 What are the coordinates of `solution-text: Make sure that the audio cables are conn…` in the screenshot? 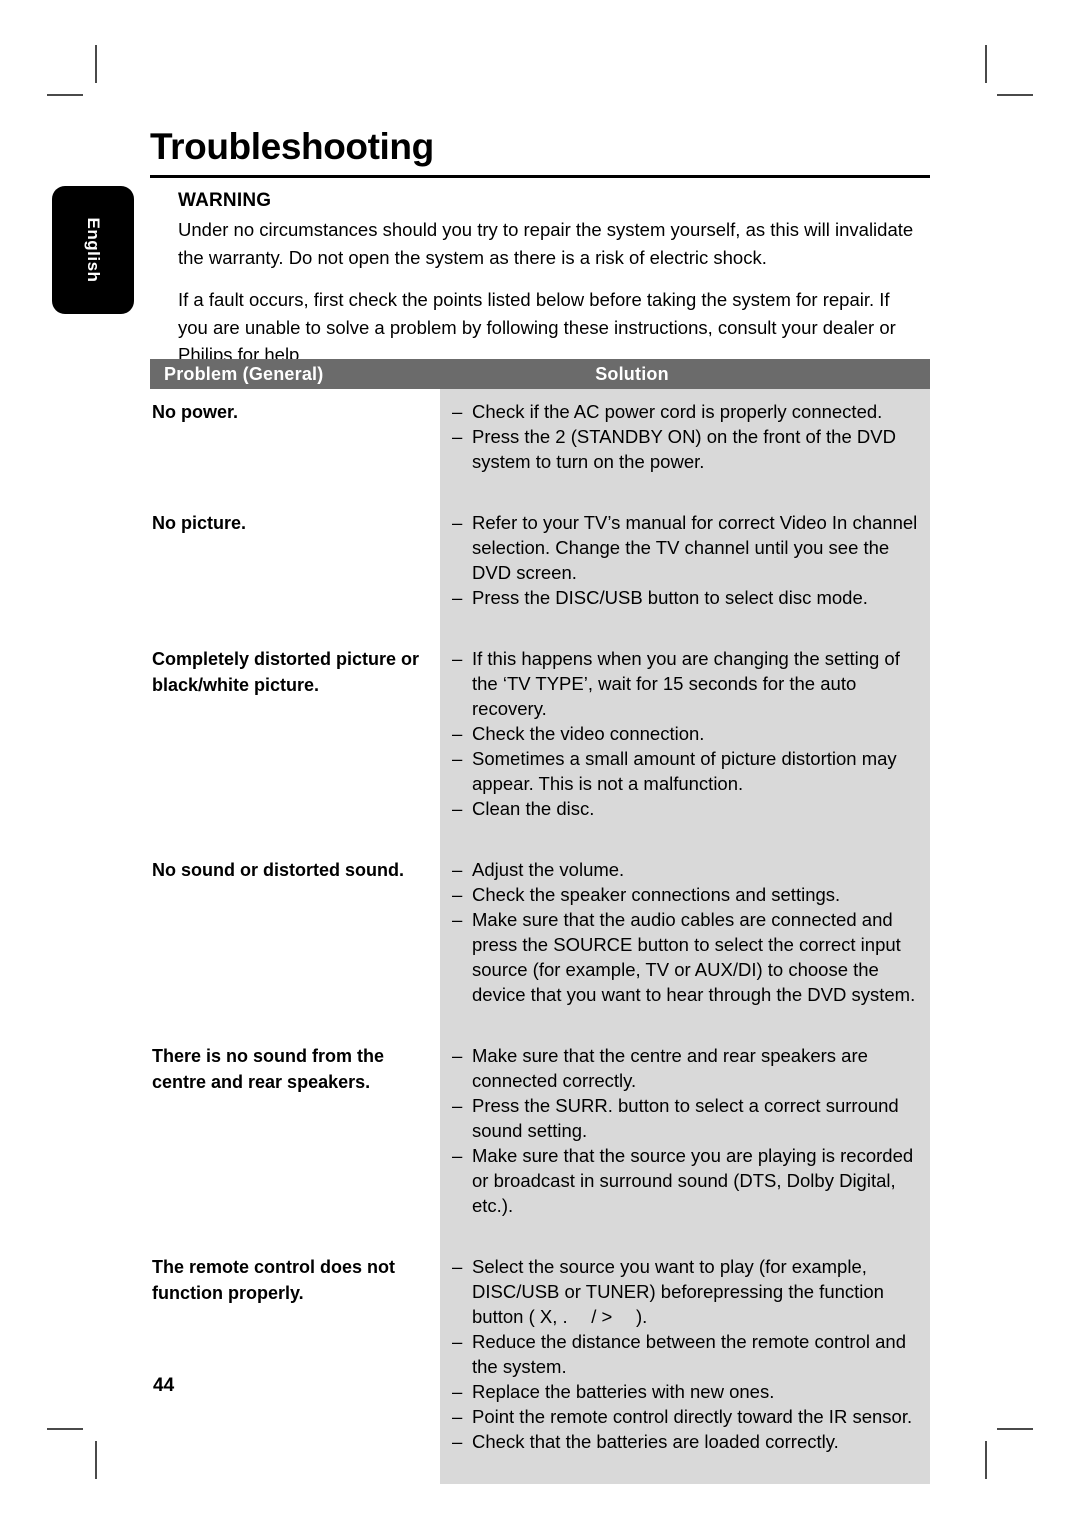 It's located at (694, 957).